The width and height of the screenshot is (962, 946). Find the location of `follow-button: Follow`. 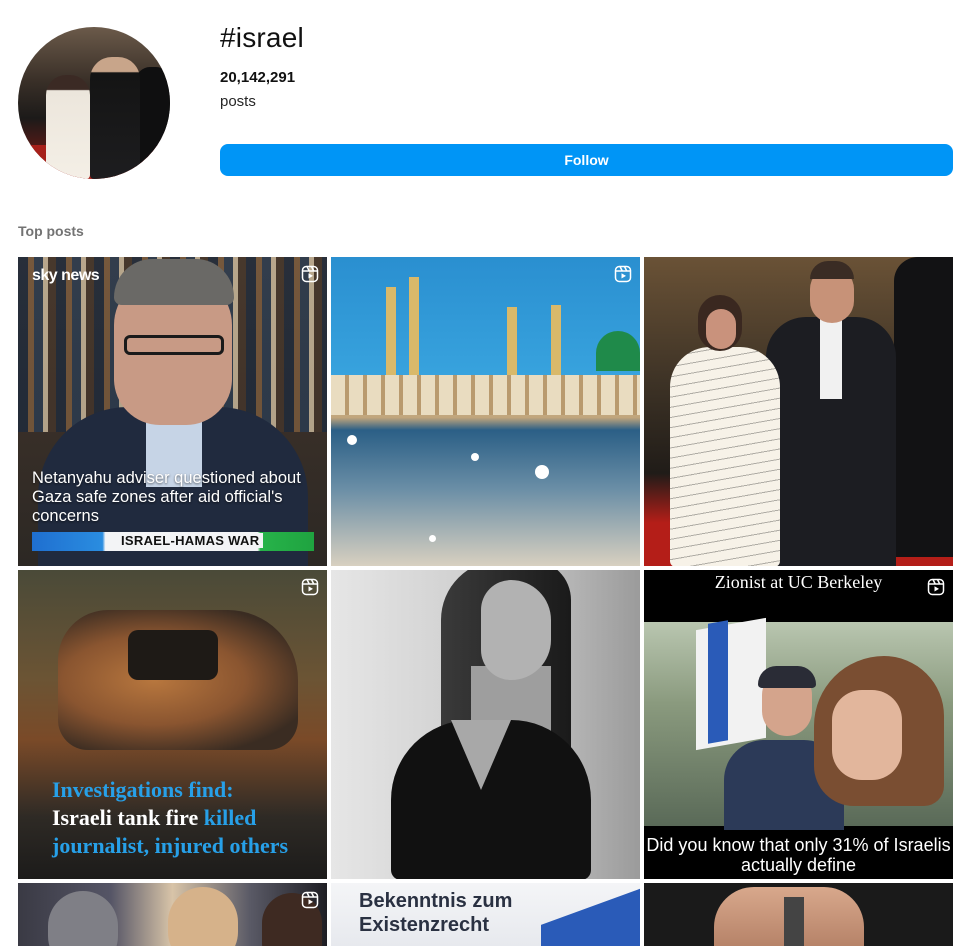

follow-button: Follow is located at coordinates (586, 160).